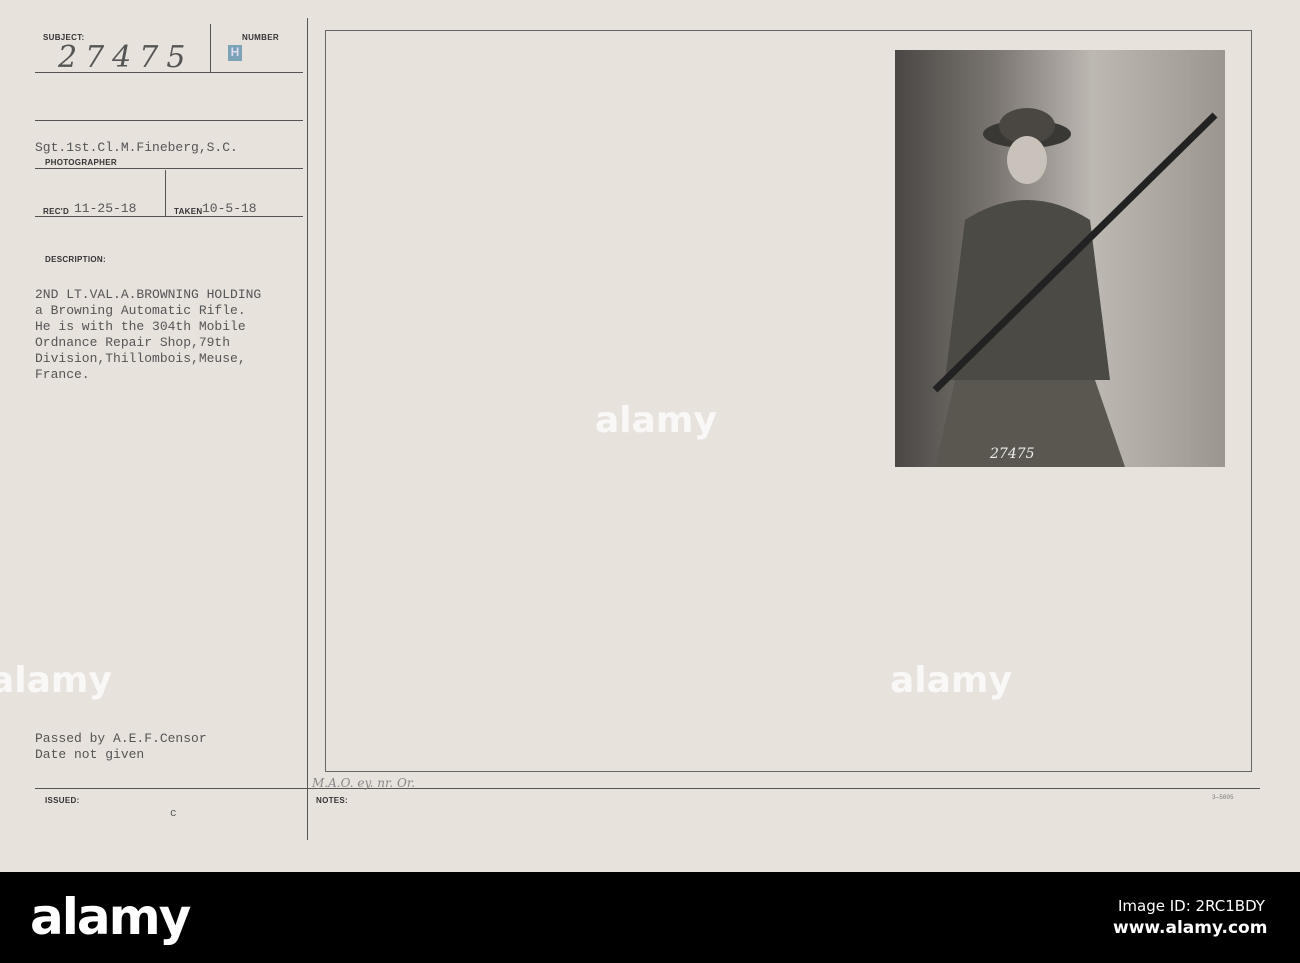  What do you see at coordinates (110, 917) in the screenshot?
I see `alamy-logo: alamy` at bounding box center [110, 917].